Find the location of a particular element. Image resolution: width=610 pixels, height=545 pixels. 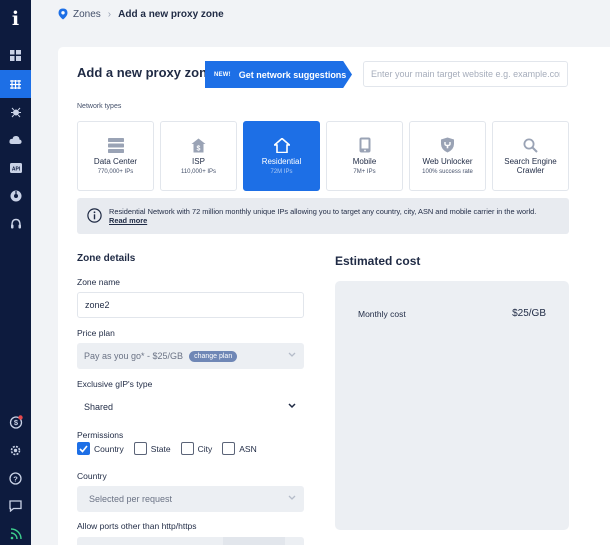

sidebar-item-zones is located at coordinates (15, 84).